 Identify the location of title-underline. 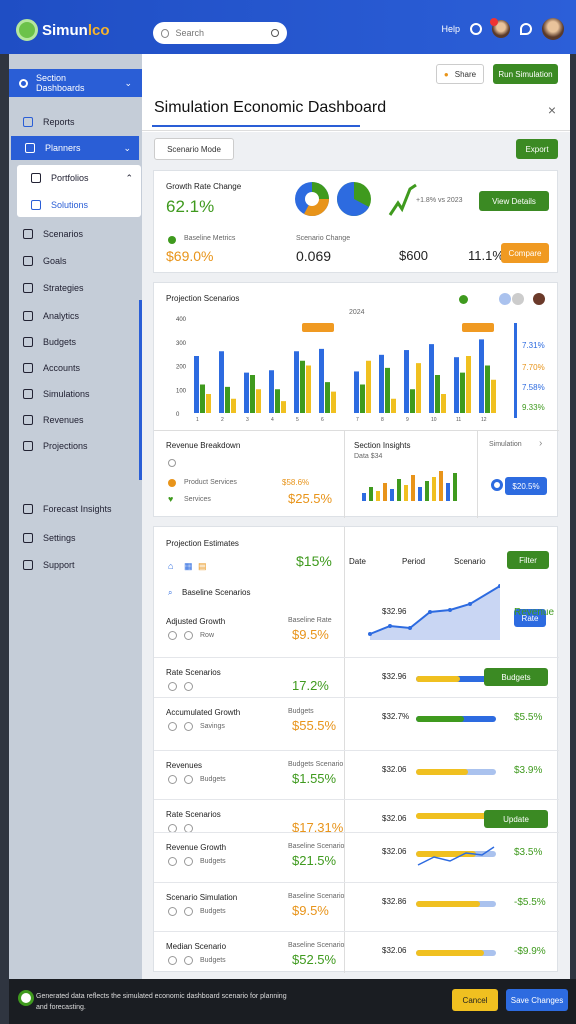
(256, 126).